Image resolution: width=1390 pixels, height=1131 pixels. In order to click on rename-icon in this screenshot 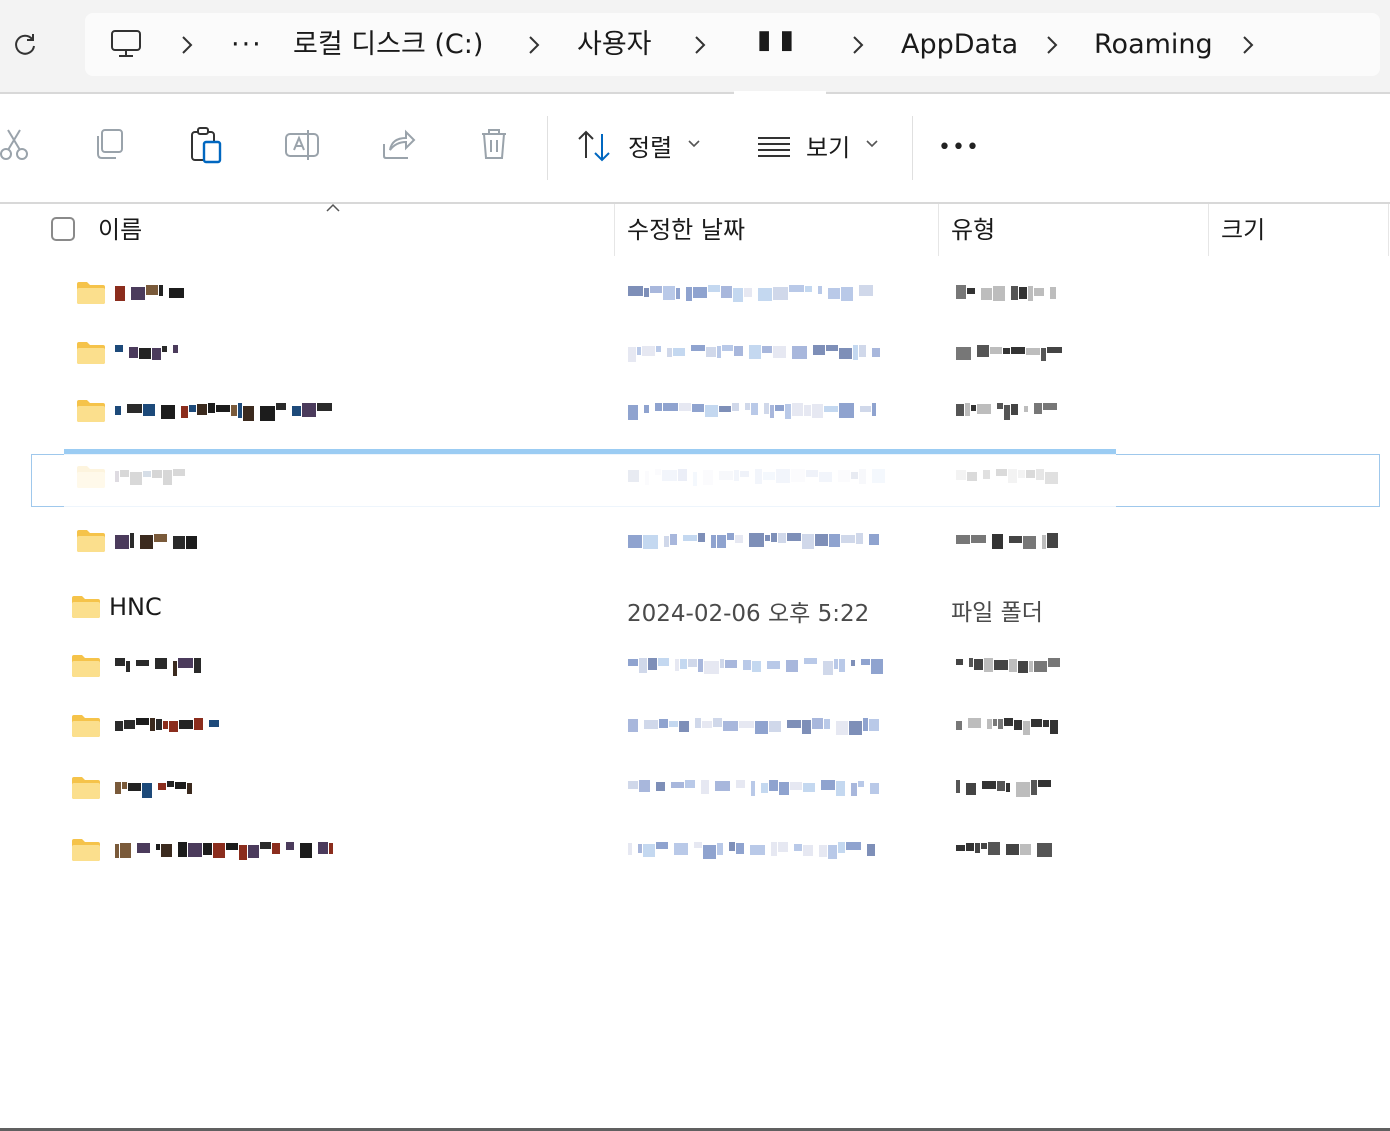, I will do `click(302, 144)`.